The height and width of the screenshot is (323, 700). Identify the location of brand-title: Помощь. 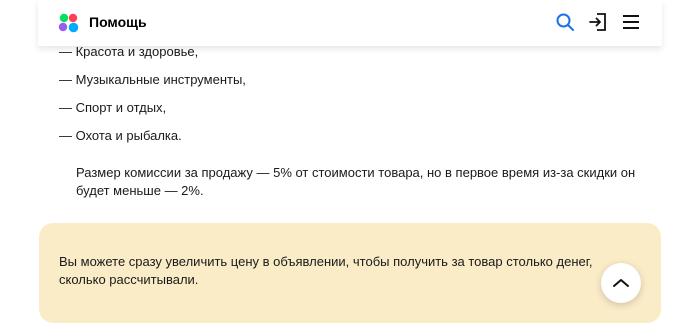
(118, 22).